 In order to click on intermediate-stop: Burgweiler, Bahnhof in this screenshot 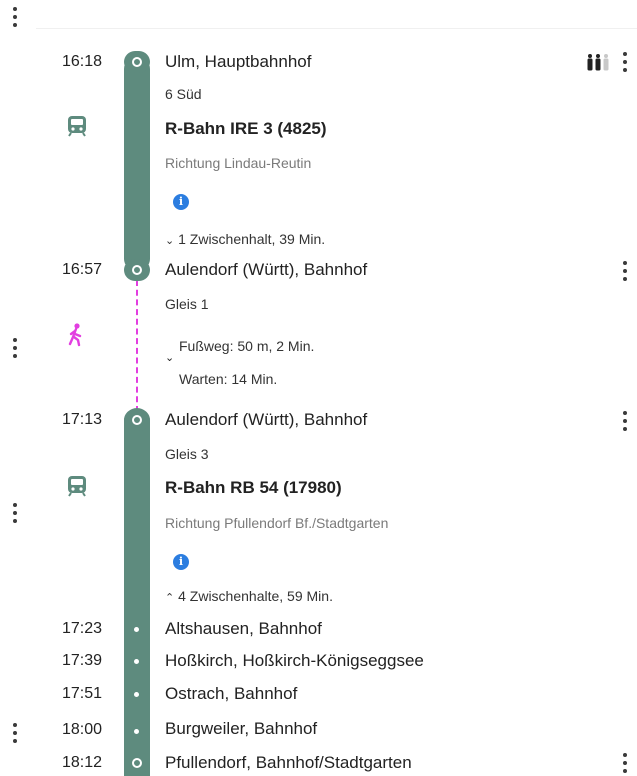, I will do `click(241, 729)`.